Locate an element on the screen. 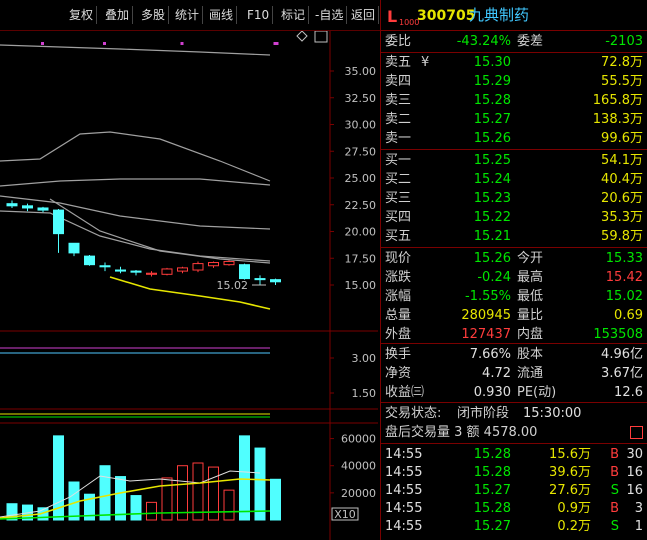 The height and width of the screenshot is (540, 647). stat-value: 7.66% is located at coordinates (490, 354).